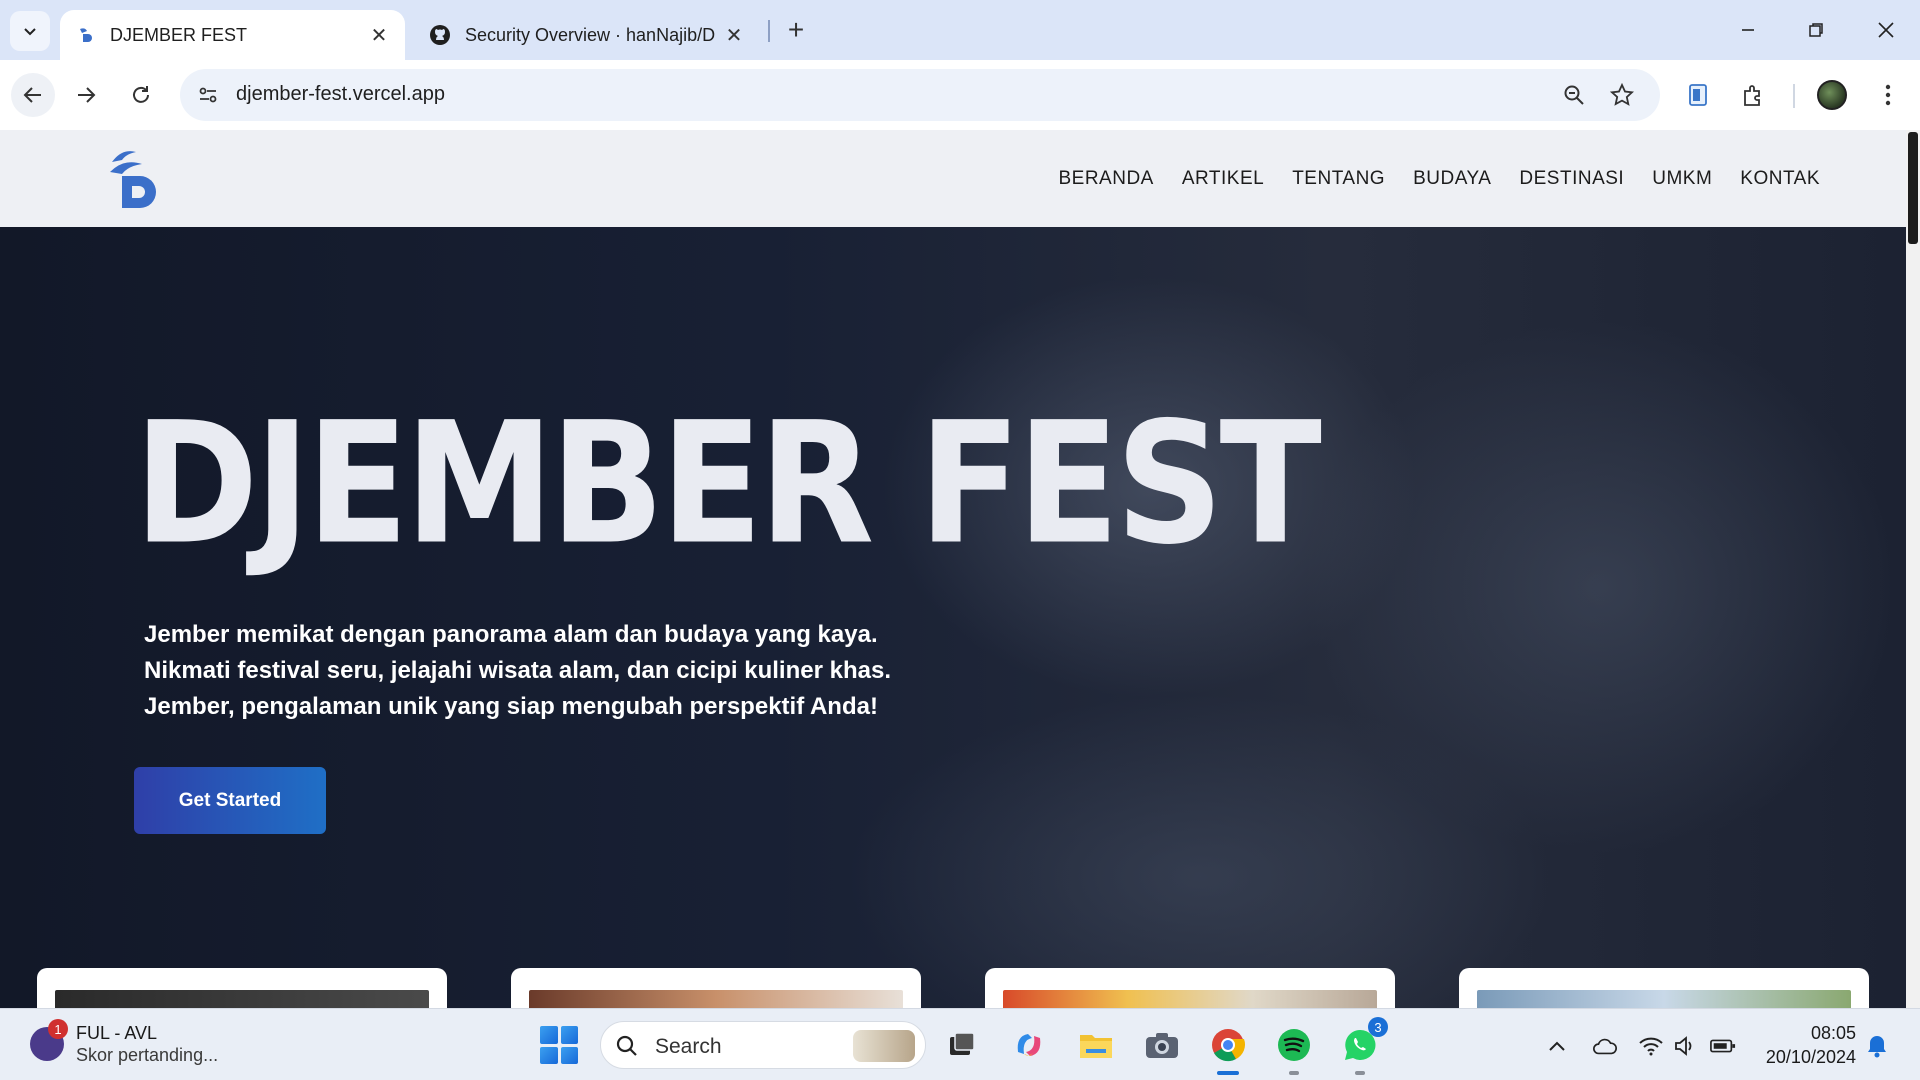 The image size is (1920, 1080). I want to click on taskbar-search: Search, so click(763, 1045).